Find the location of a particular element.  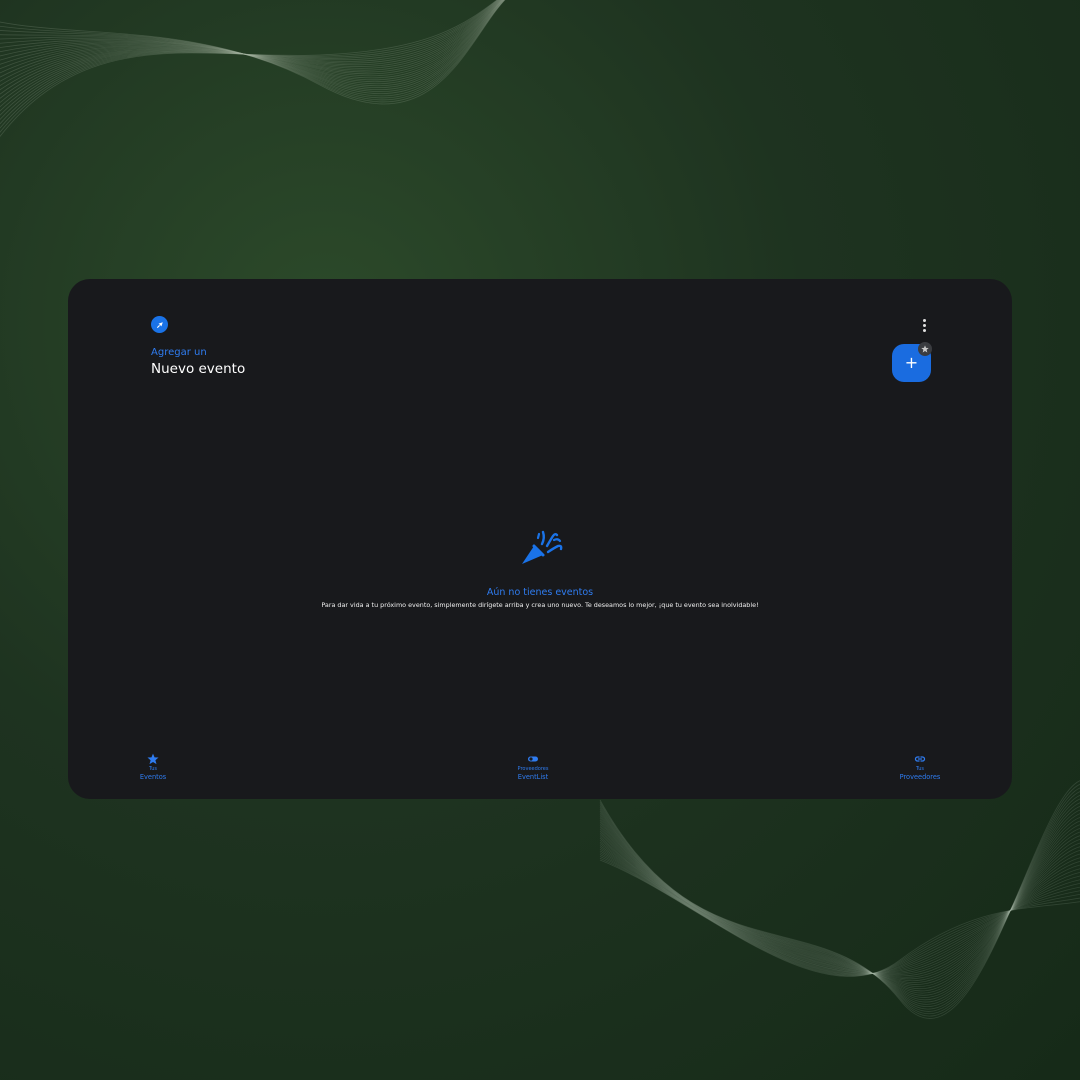

nav-small-label: Proveedores is located at coordinates (533, 769).